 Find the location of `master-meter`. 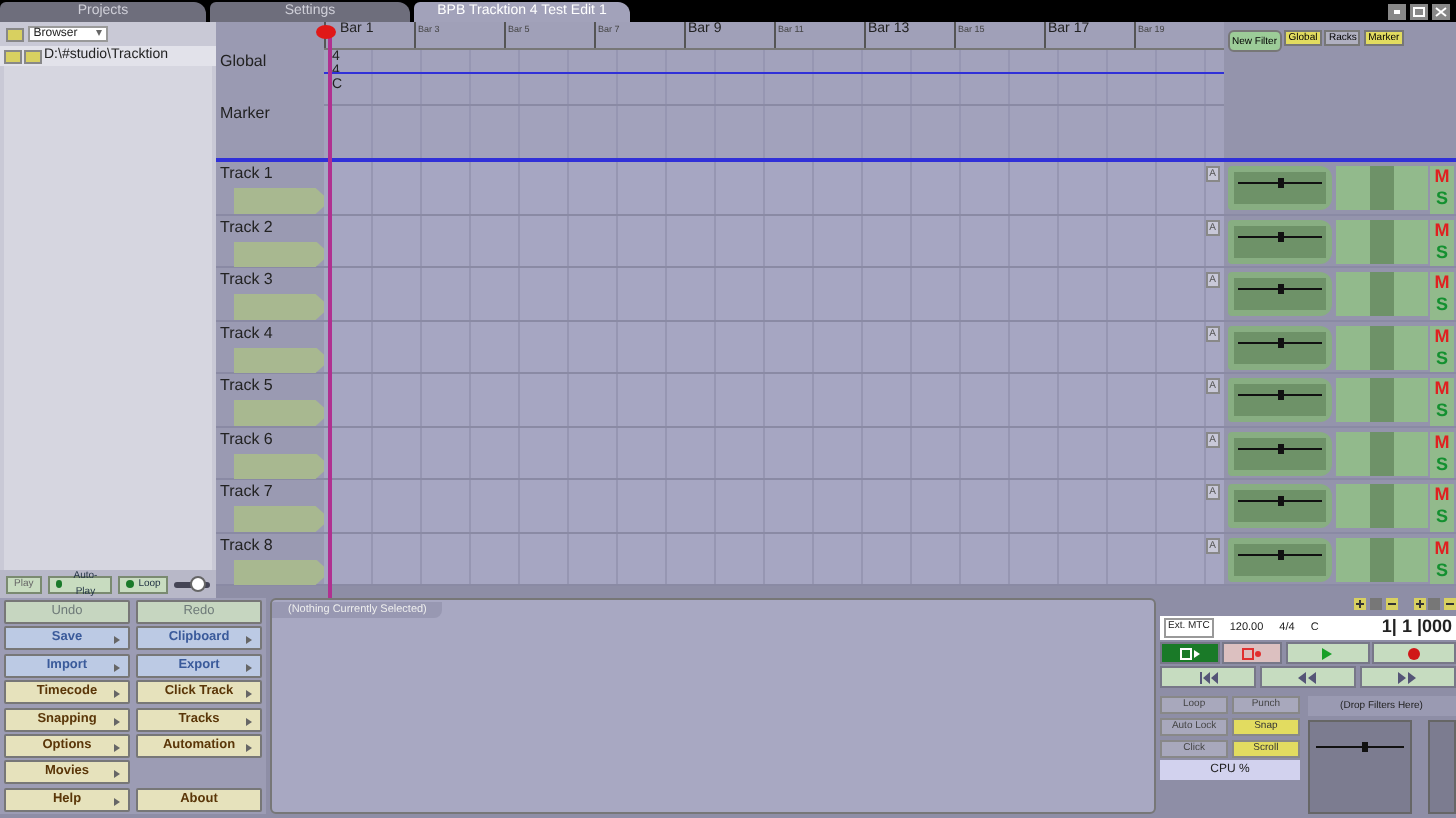

master-meter is located at coordinates (1442, 766).